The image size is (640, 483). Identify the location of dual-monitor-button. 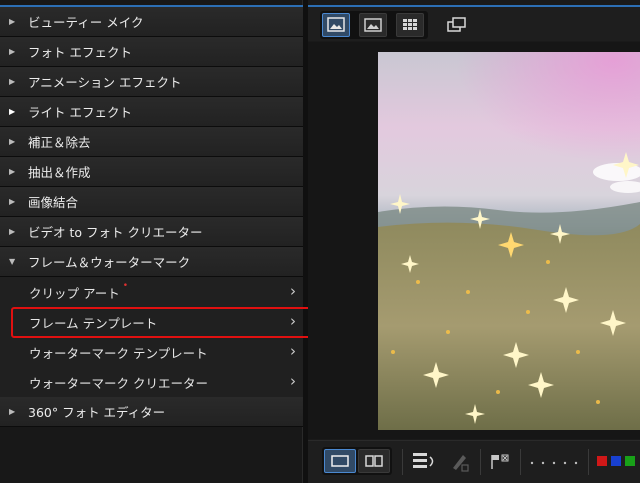
(457, 25).